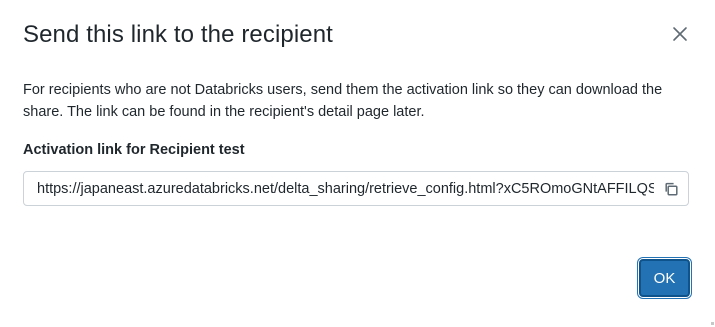  What do you see at coordinates (339, 188) in the screenshot?
I see `activation-link-input` at bounding box center [339, 188].